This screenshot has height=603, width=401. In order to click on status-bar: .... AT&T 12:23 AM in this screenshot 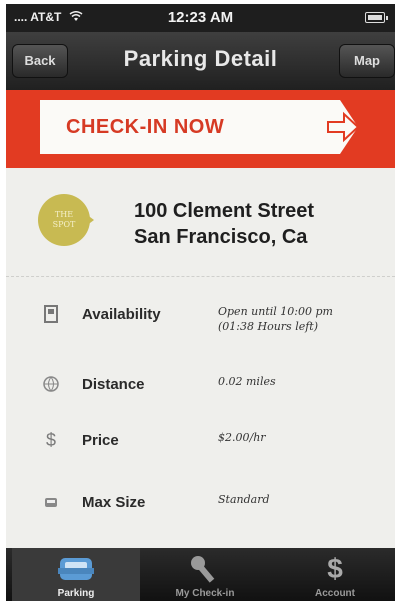, I will do `click(200, 18)`.